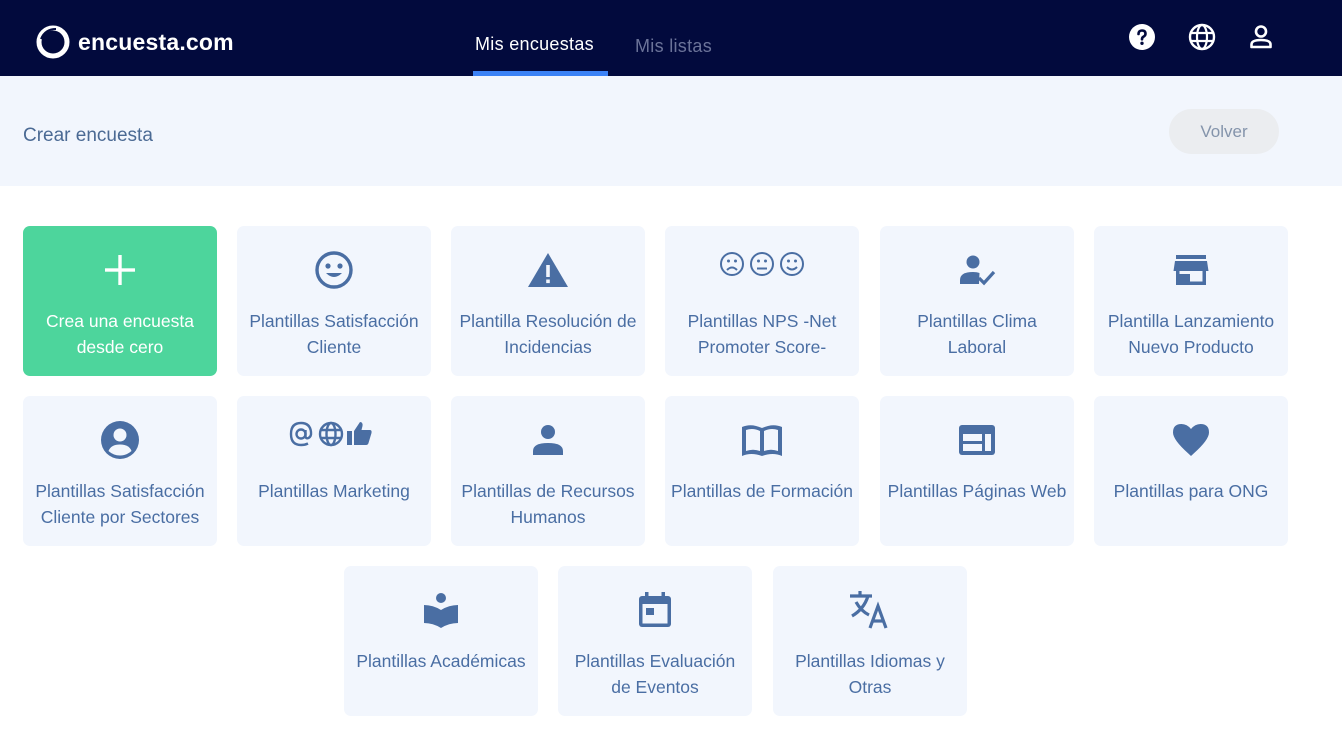 Image resolution: width=1342 pixels, height=741 pixels. Describe the element at coordinates (762, 491) in the screenshot. I see `card-label: Plantillas de Formación` at that location.